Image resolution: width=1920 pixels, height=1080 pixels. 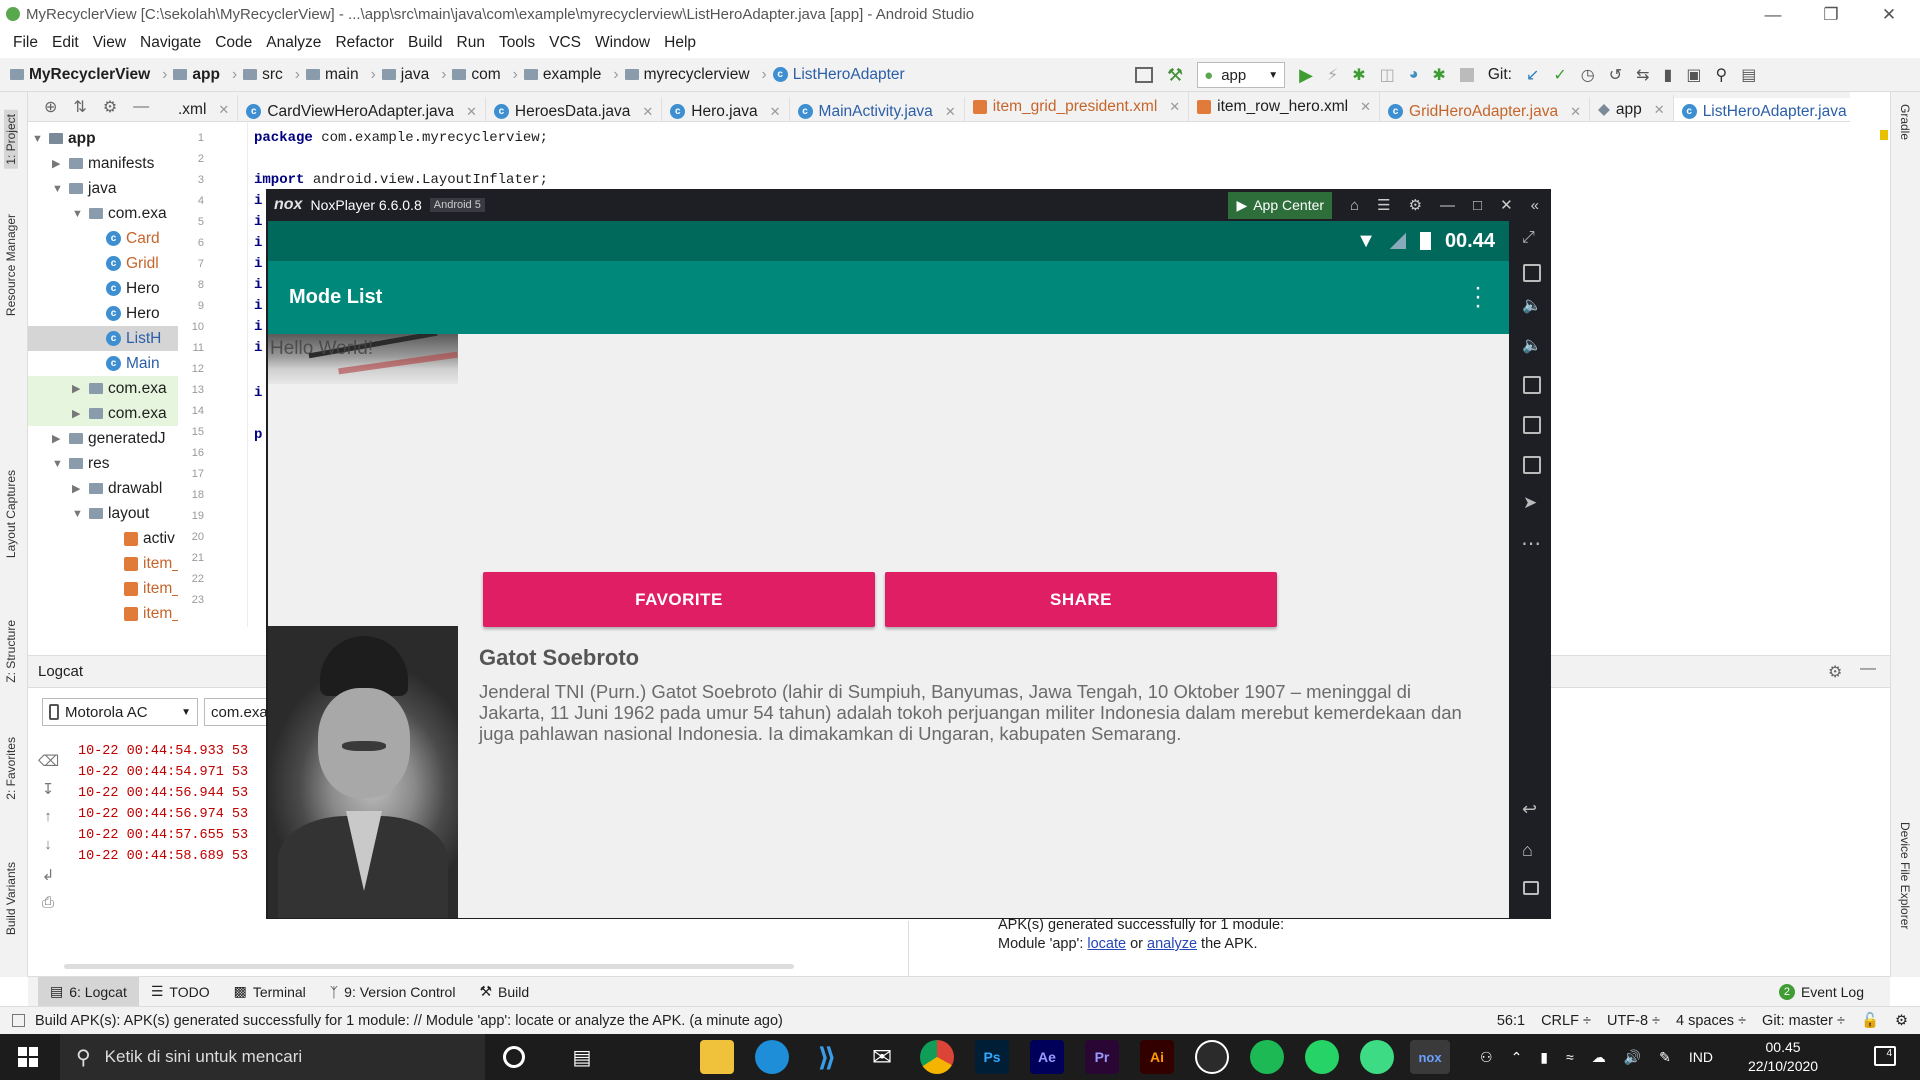 What do you see at coordinates (65, 43) in the screenshot?
I see `menu-edit: Edit` at bounding box center [65, 43].